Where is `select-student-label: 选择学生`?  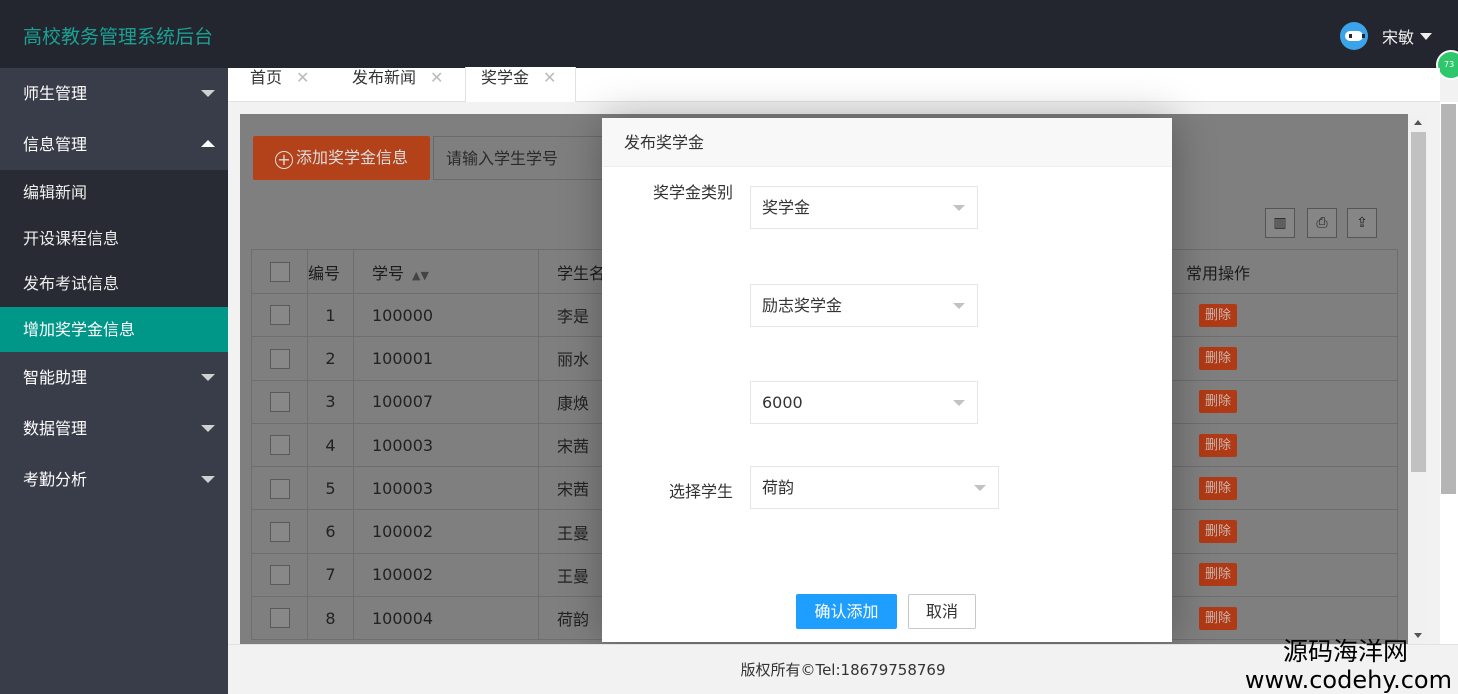 select-student-label: 选择学生 is located at coordinates (701, 491).